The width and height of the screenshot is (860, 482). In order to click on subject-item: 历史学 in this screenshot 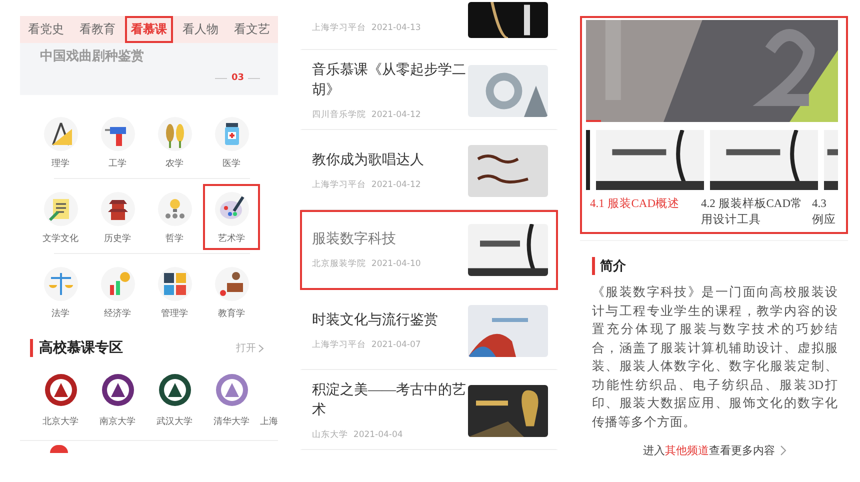, I will do `click(117, 217)`.